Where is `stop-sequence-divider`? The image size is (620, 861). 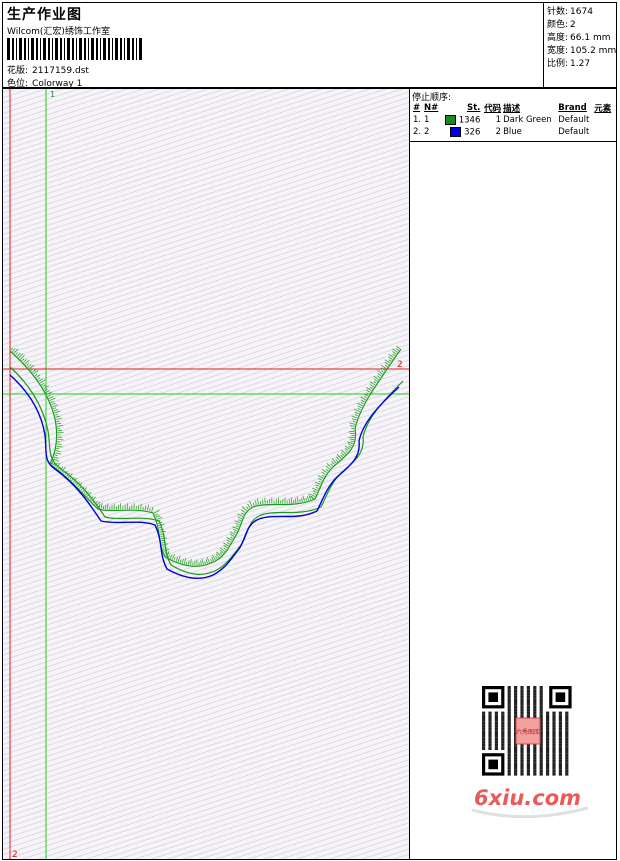 stop-sequence-divider is located at coordinates (513, 141).